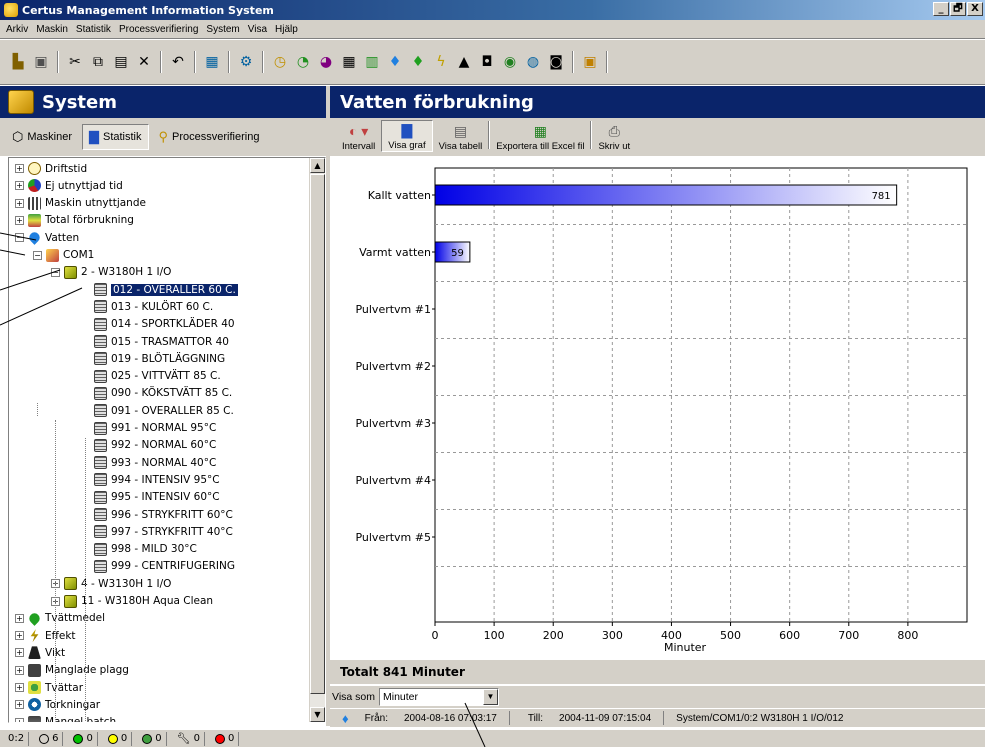 The width and height of the screenshot is (985, 747). I want to click on tree-item-vikt: + Vikt, so click(40, 652).